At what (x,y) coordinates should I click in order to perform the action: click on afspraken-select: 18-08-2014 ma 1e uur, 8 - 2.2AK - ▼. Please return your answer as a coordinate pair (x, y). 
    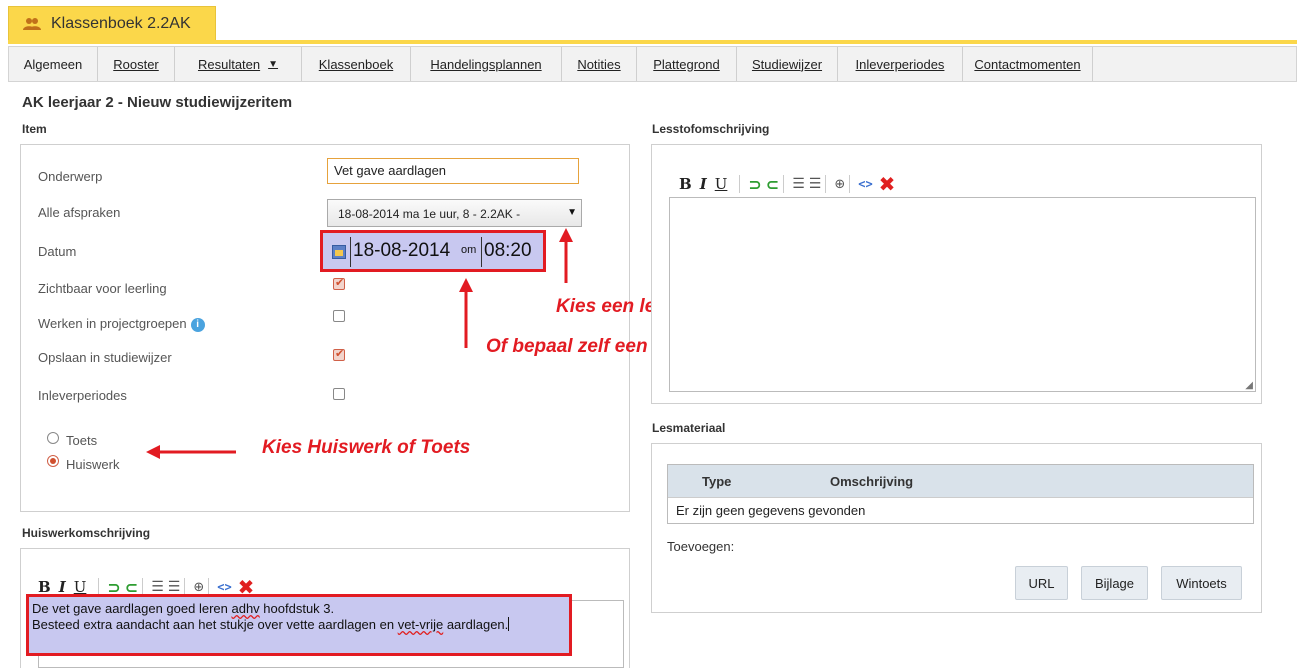
    Looking at the image, I should click on (454, 213).